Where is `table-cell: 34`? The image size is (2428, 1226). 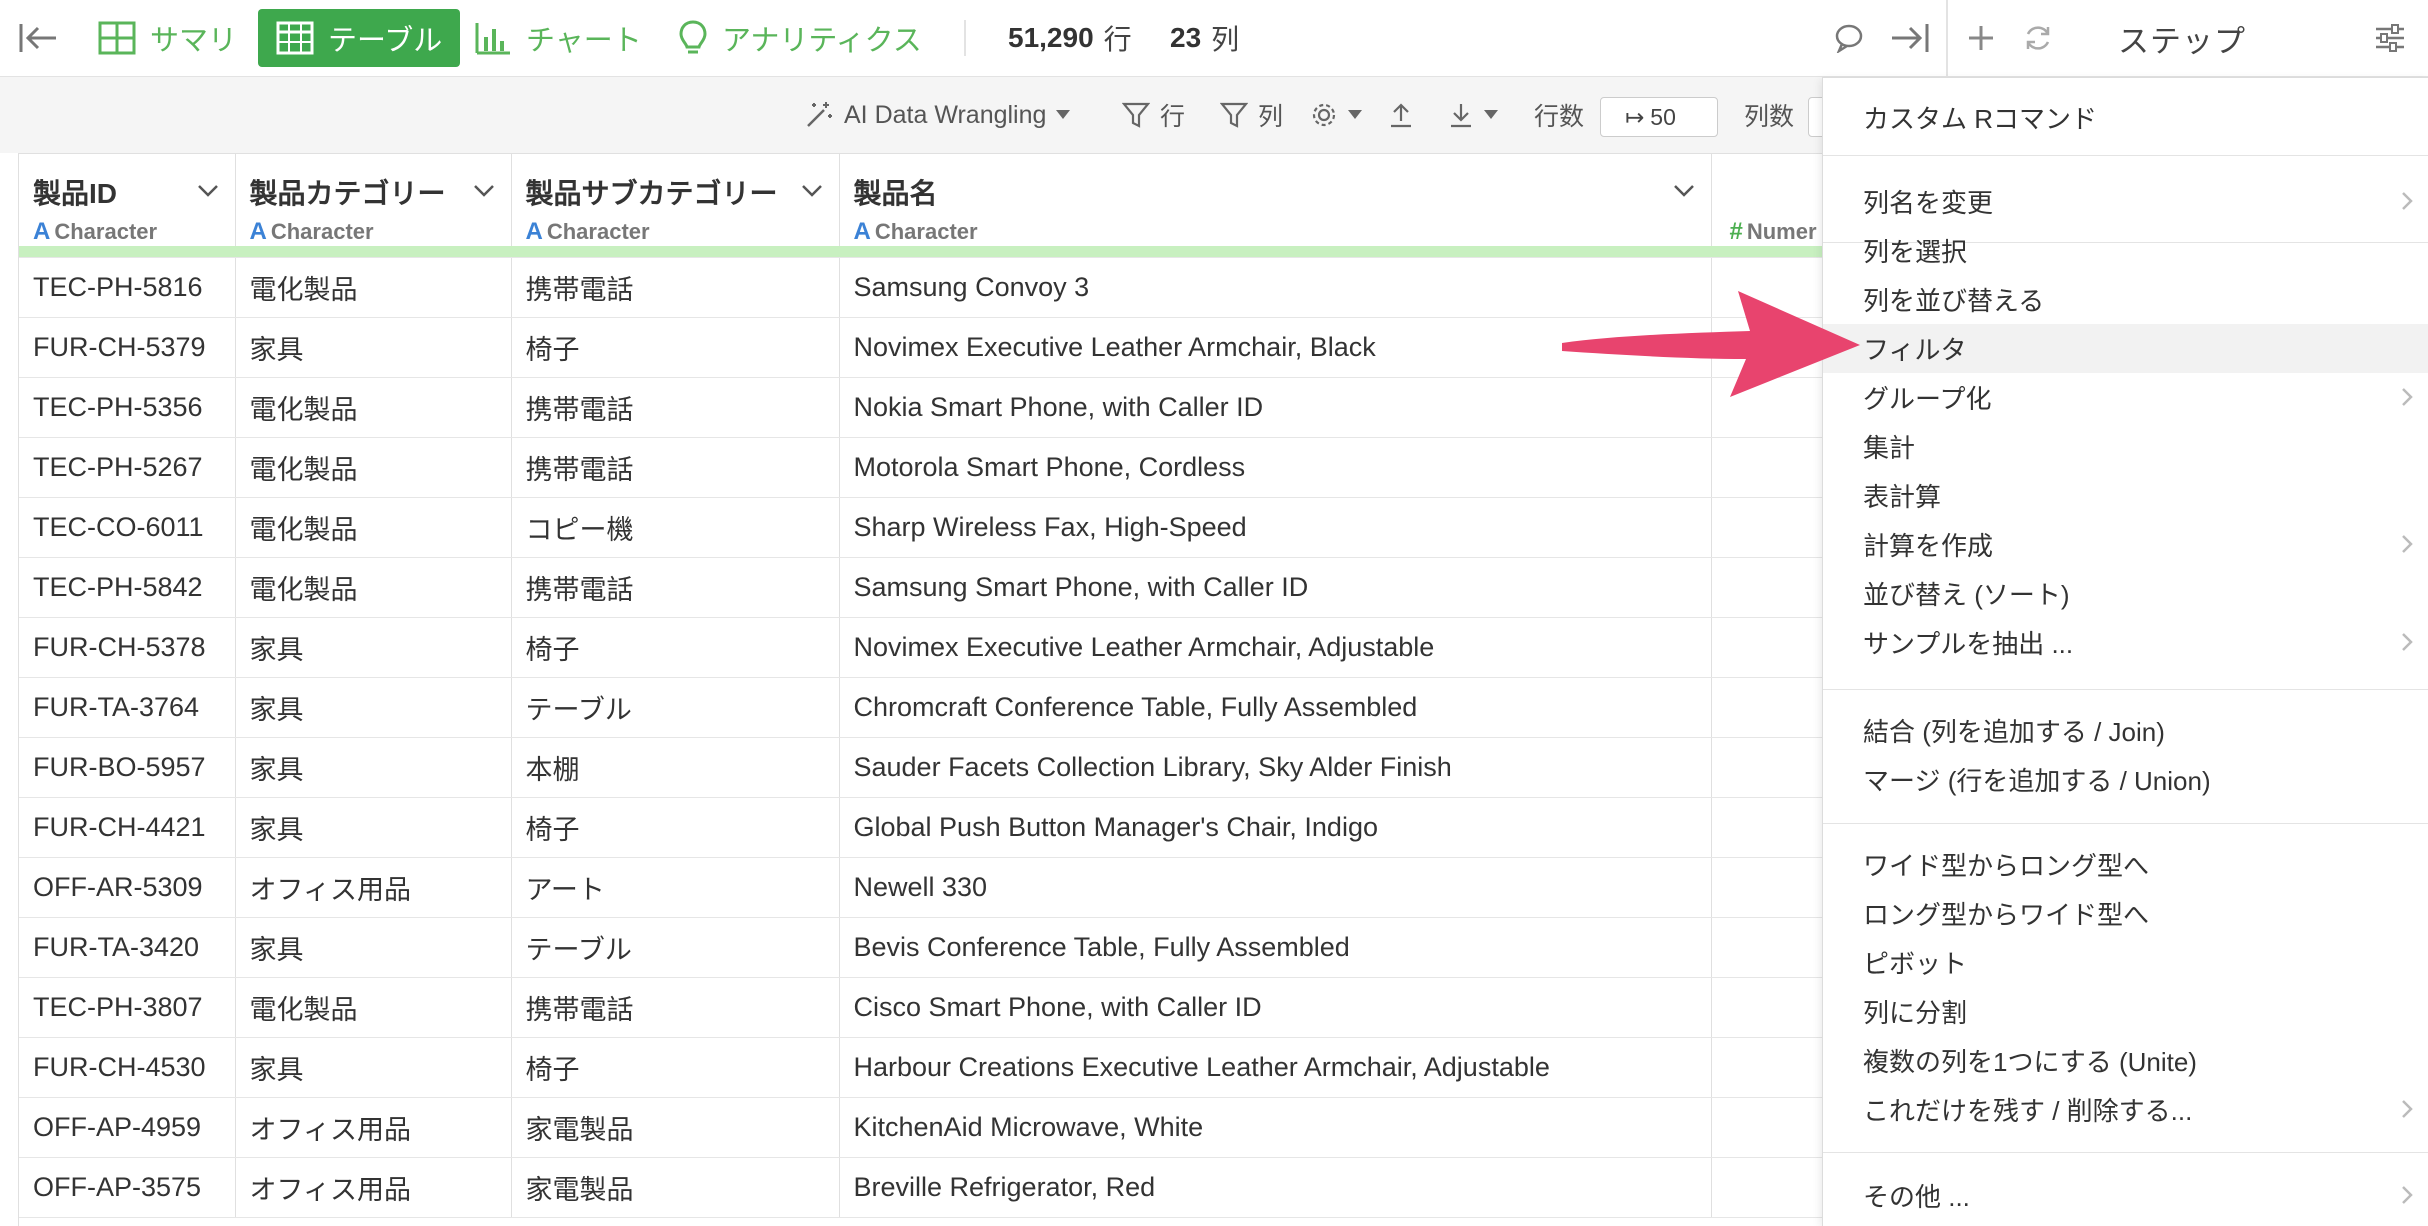
table-cell: 34 is located at coordinates (1767, 767).